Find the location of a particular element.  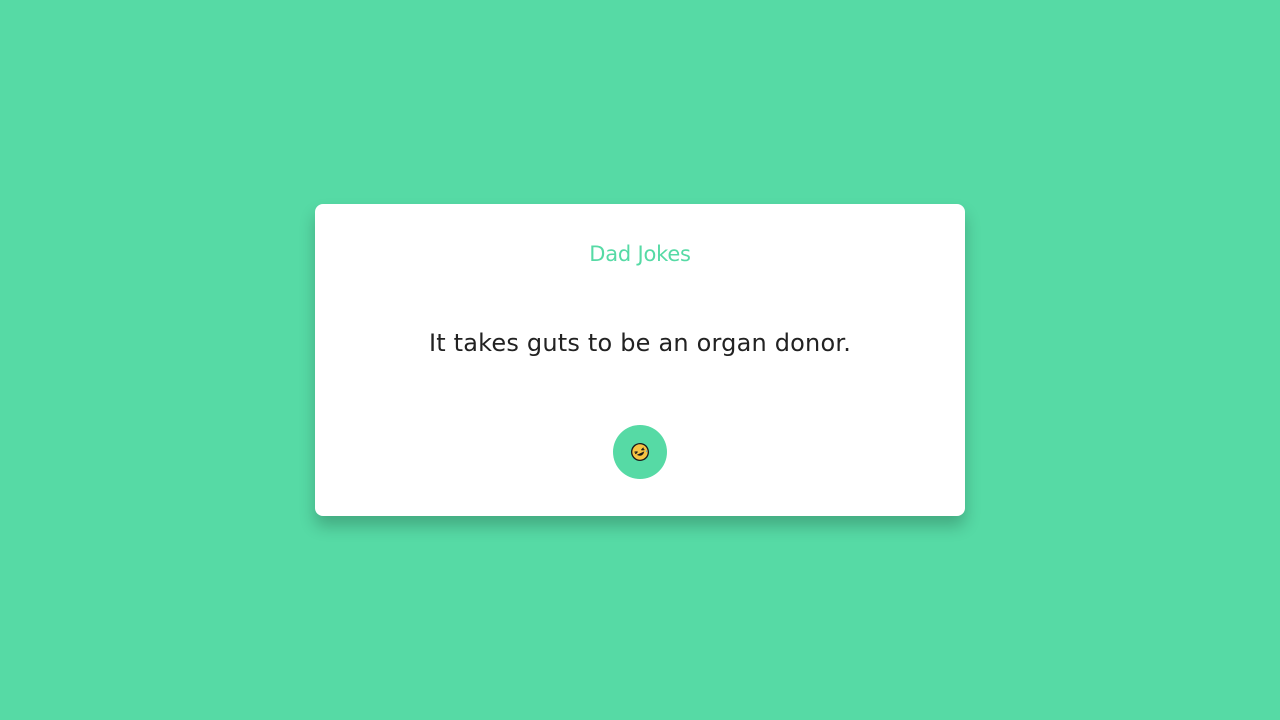

new-joke-button is located at coordinates (640, 452).